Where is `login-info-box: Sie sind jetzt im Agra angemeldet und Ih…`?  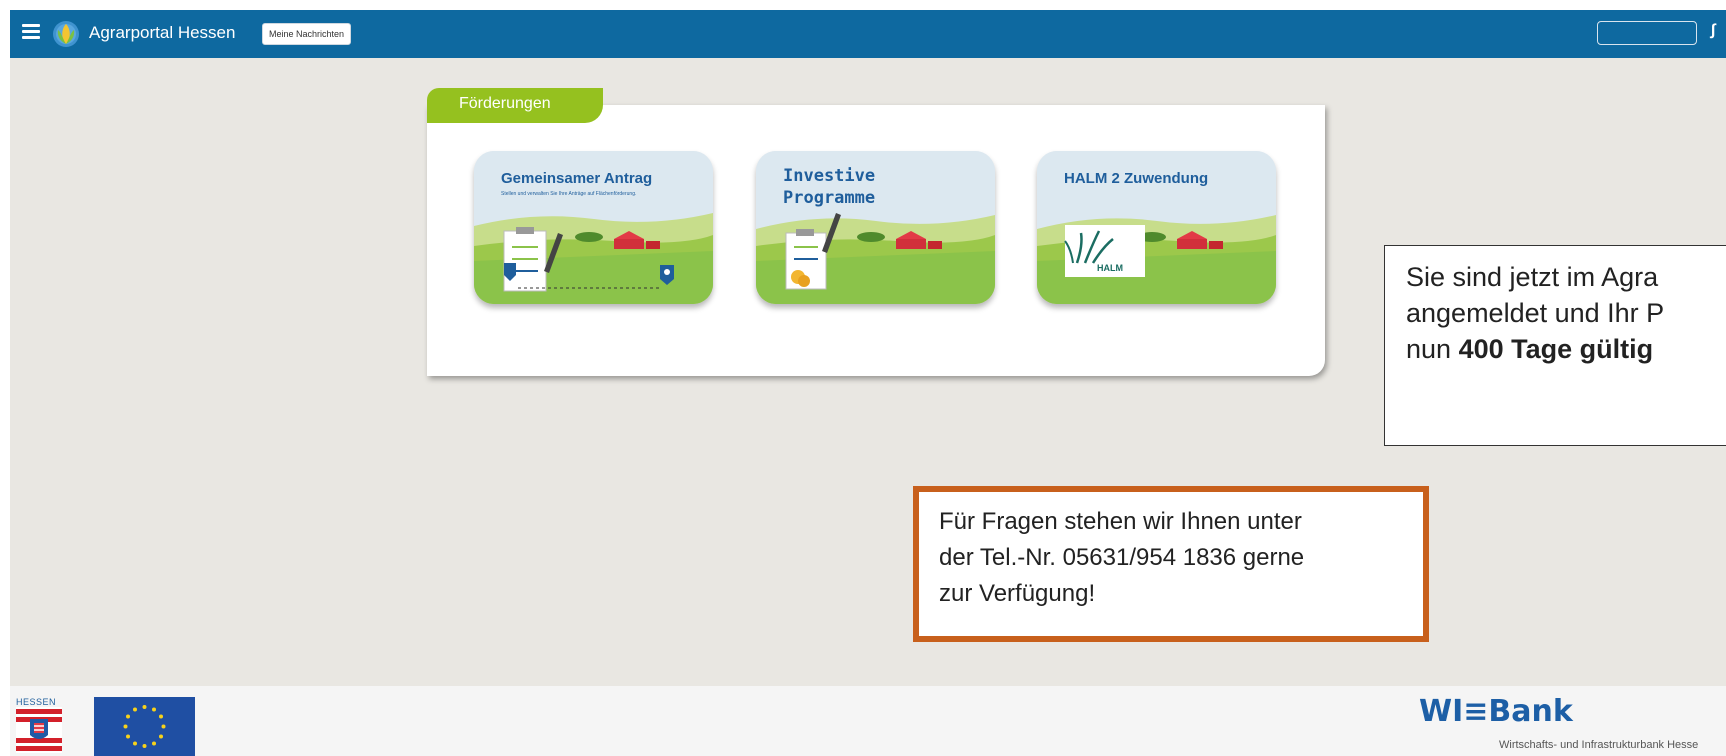 login-info-box: Sie sind jetzt im Agra angemeldet und Ih… is located at coordinates (1555, 345).